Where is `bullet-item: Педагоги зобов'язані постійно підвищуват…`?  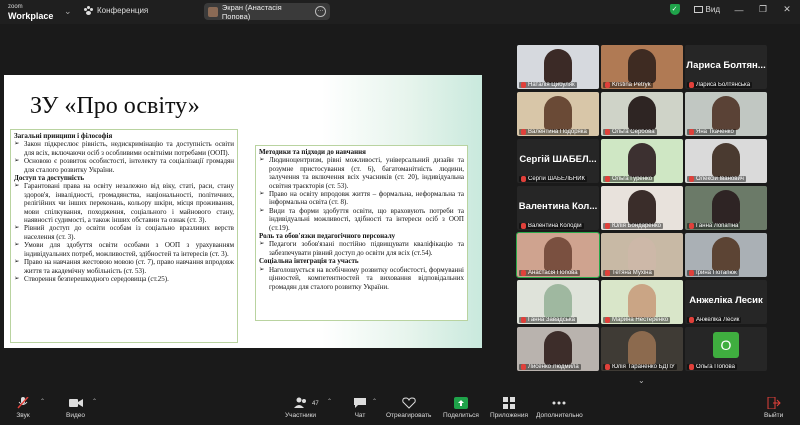
bullet-item: Педагоги зобов'язані постійно підвищуват… is located at coordinates (361, 248).